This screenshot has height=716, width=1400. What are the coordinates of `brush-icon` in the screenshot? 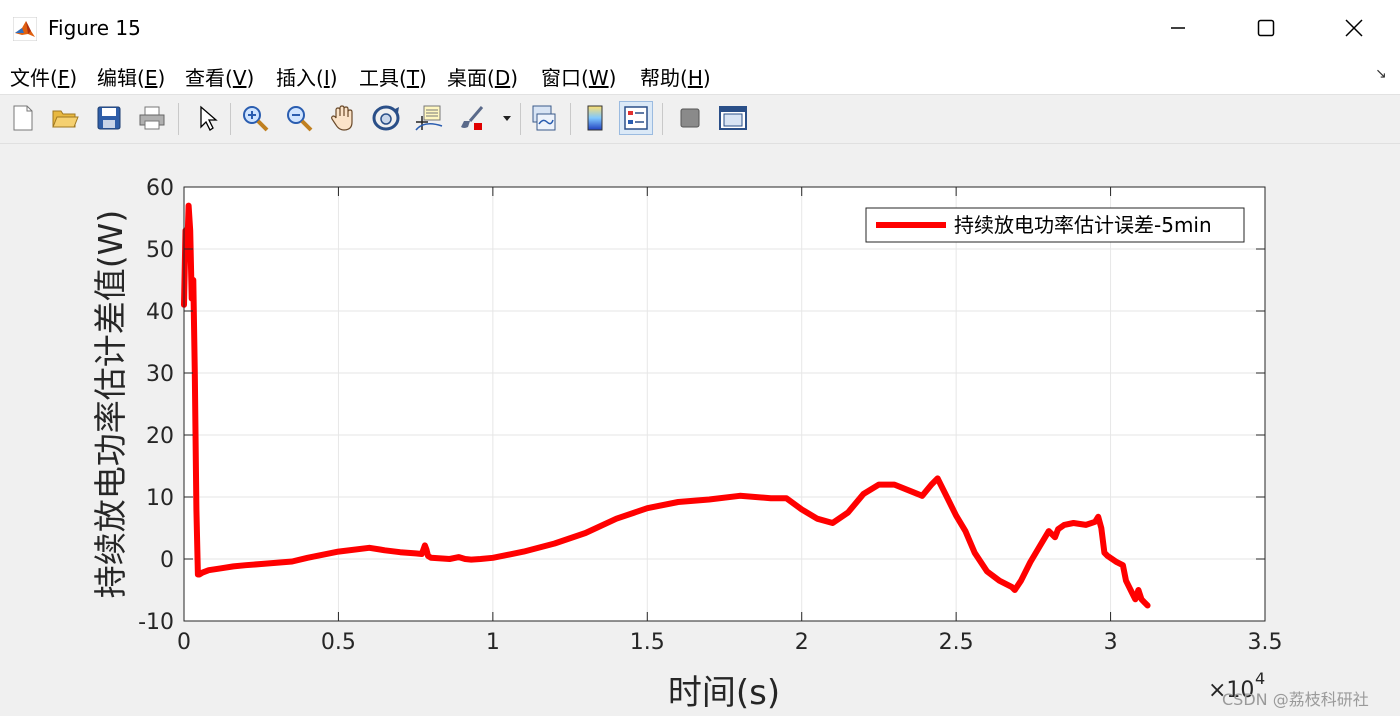 It's located at (472, 118).